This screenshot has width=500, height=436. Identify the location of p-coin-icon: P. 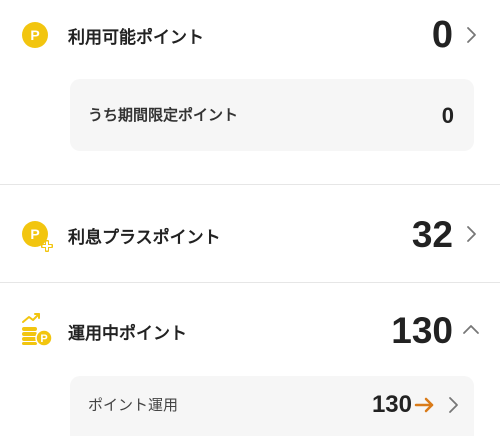
(35, 35).